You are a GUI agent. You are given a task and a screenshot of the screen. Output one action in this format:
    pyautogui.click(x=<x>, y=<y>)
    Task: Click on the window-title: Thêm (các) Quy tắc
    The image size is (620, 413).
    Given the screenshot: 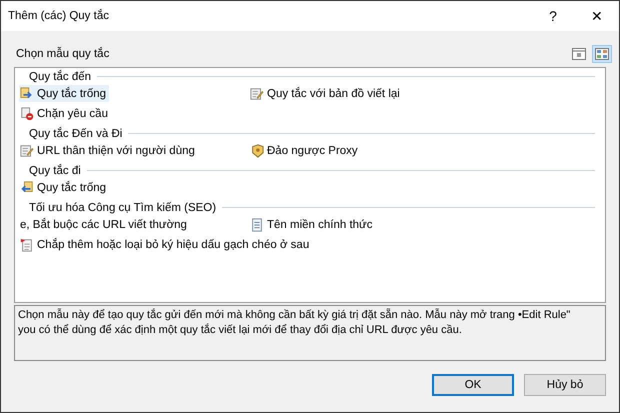 What is the action you would take?
    pyautogui.click(x=58, y=16)
    